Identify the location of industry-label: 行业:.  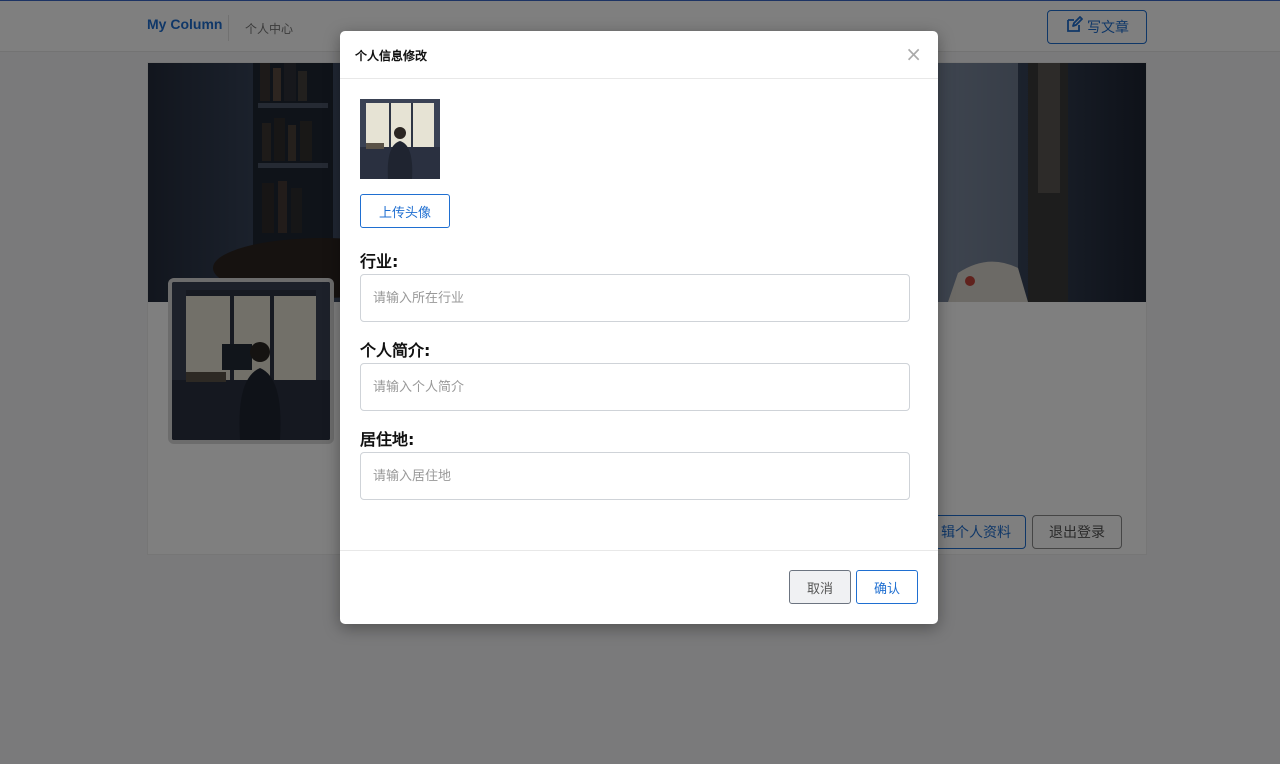
(379, 261).